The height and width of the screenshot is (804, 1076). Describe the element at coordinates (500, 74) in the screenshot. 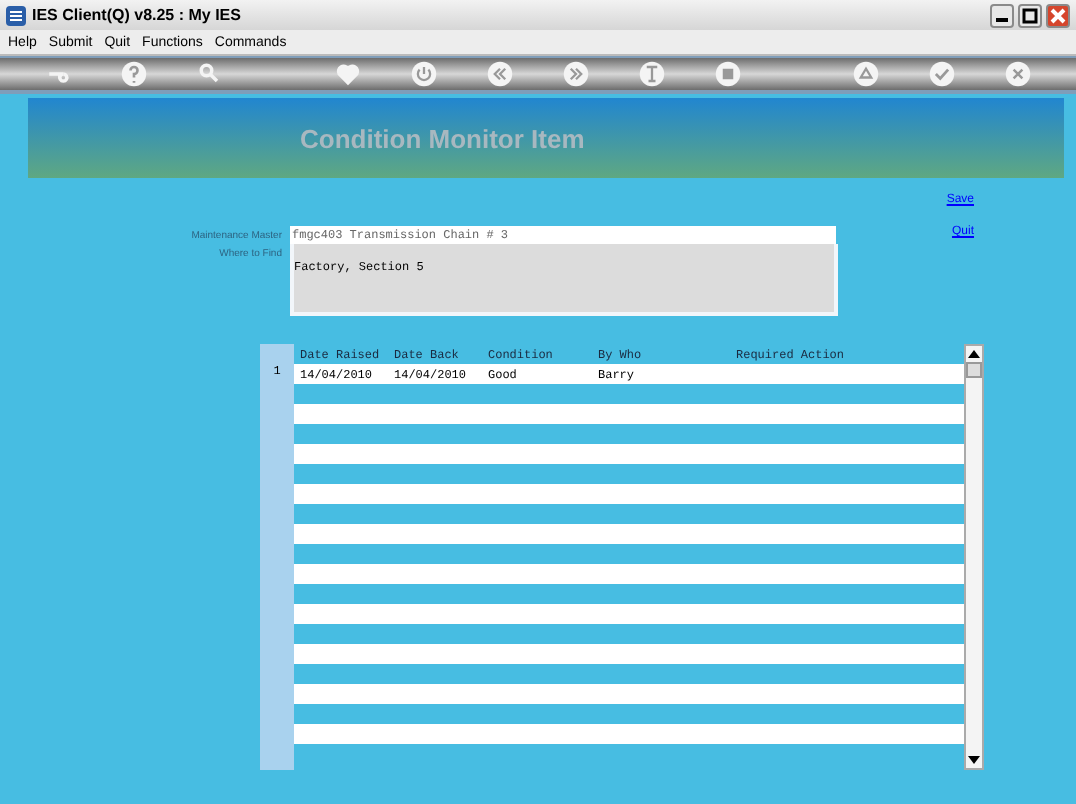

I see `rewind-icon` at that location.